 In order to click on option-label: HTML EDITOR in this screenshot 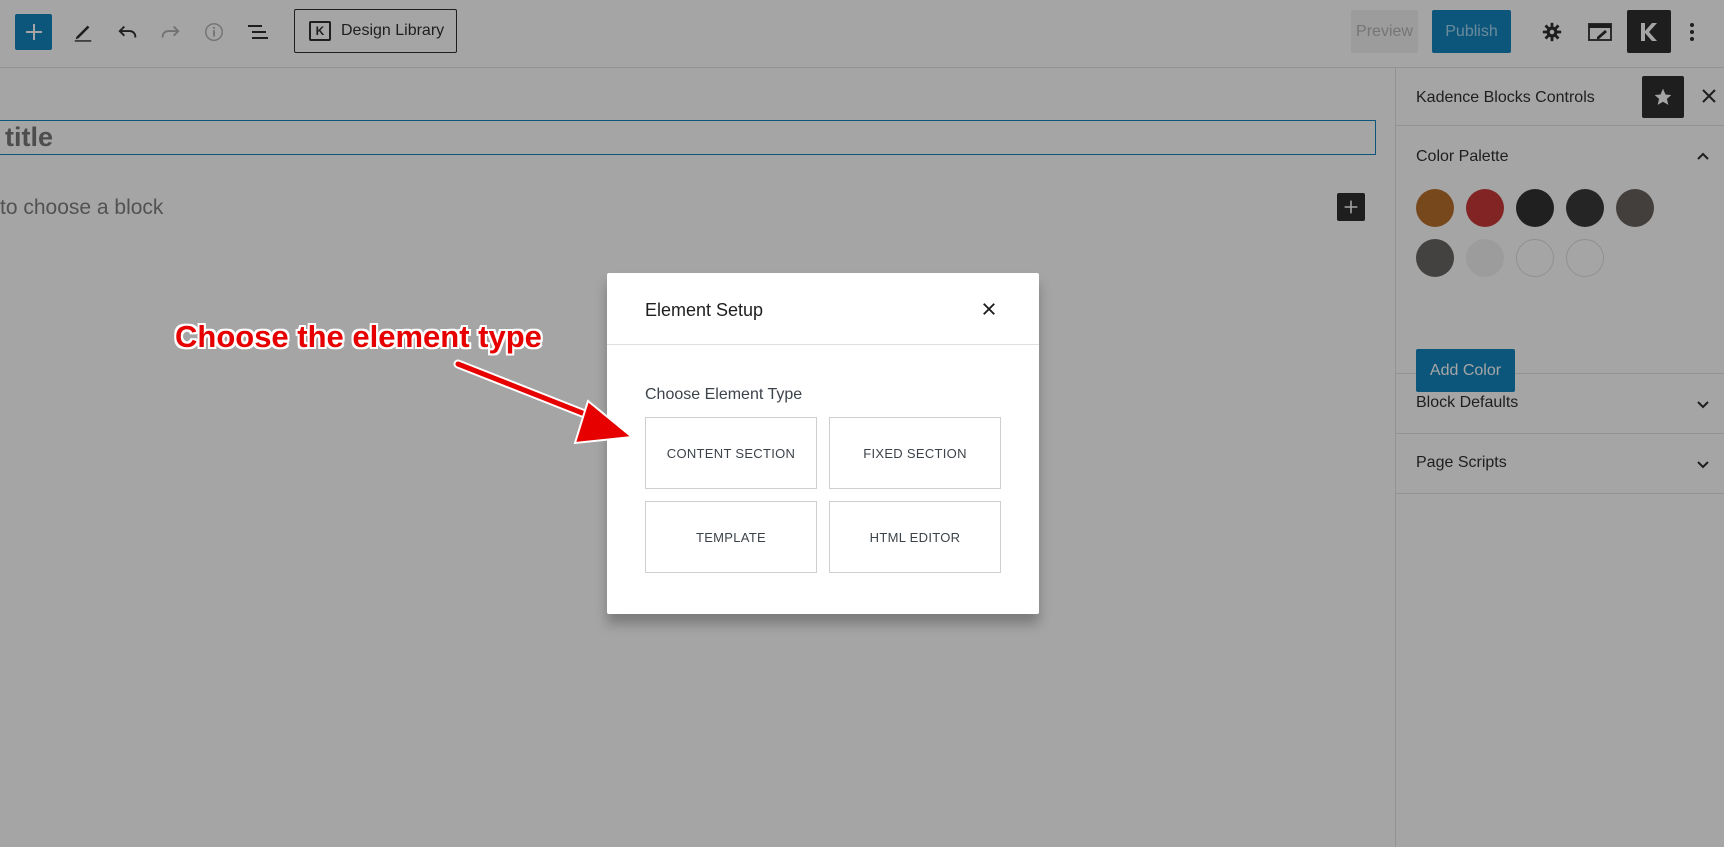, I will do `click(915, 537)`.